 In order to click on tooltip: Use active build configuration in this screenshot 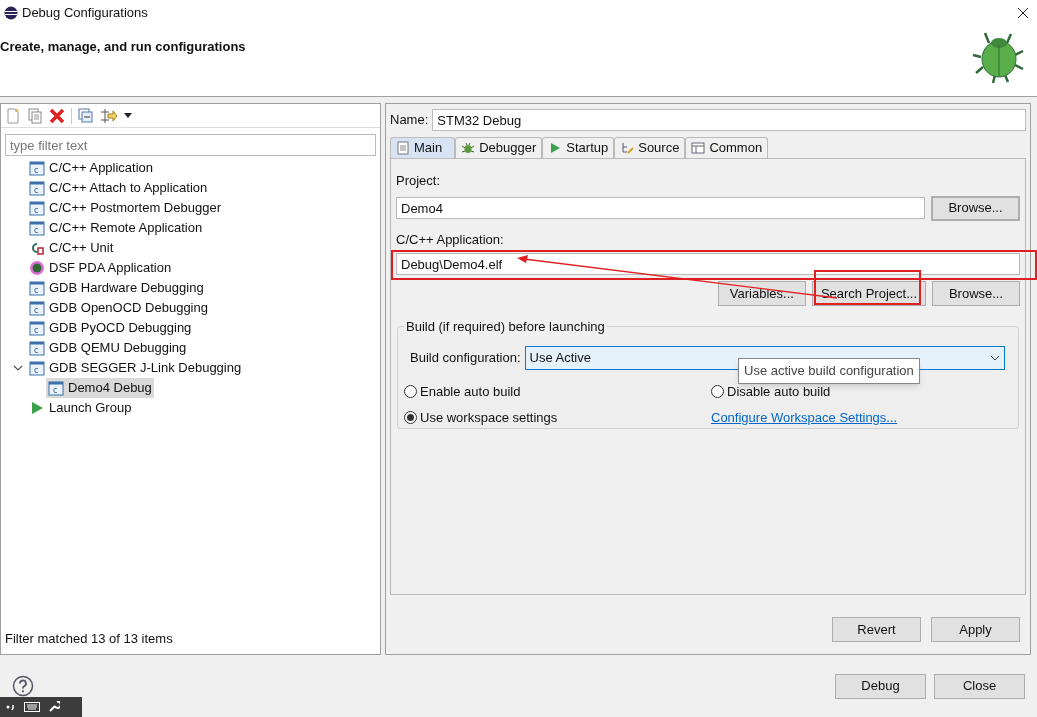, I will do `click(829, 371)`.